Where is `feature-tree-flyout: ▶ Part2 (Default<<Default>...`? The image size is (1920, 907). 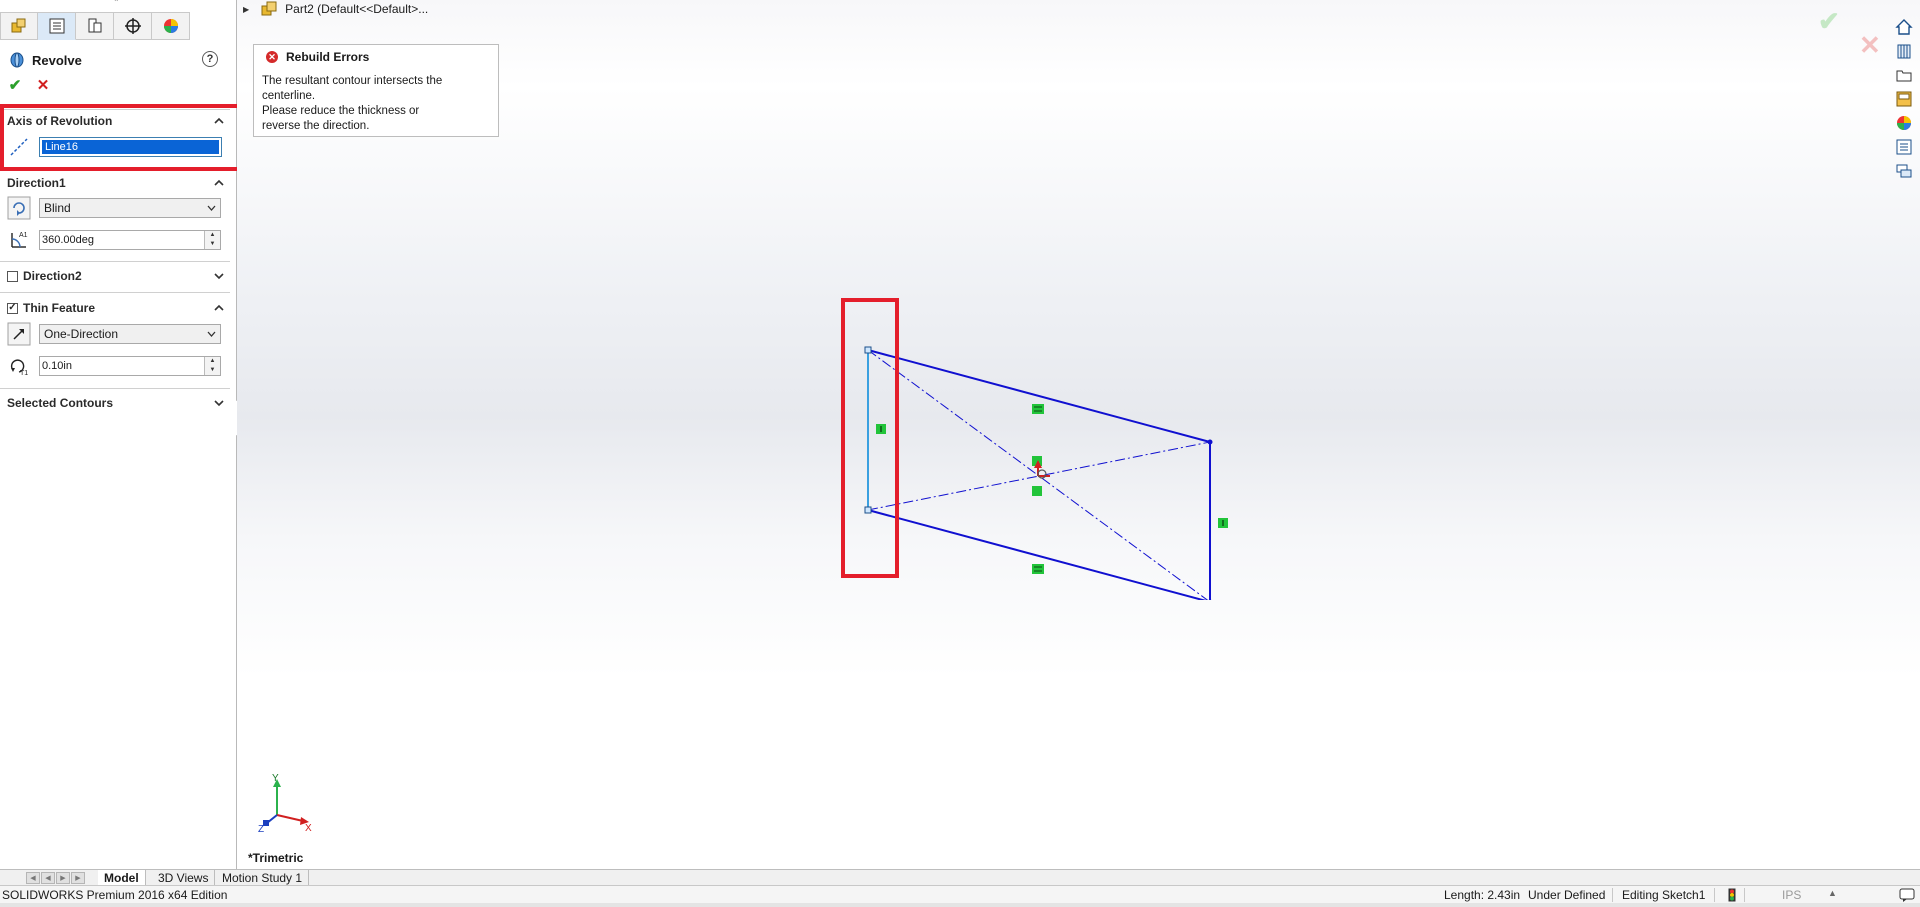 feature-tree-flyout: ▶ Part2 (Default<<Default>... is located at coordinates (335, 9).